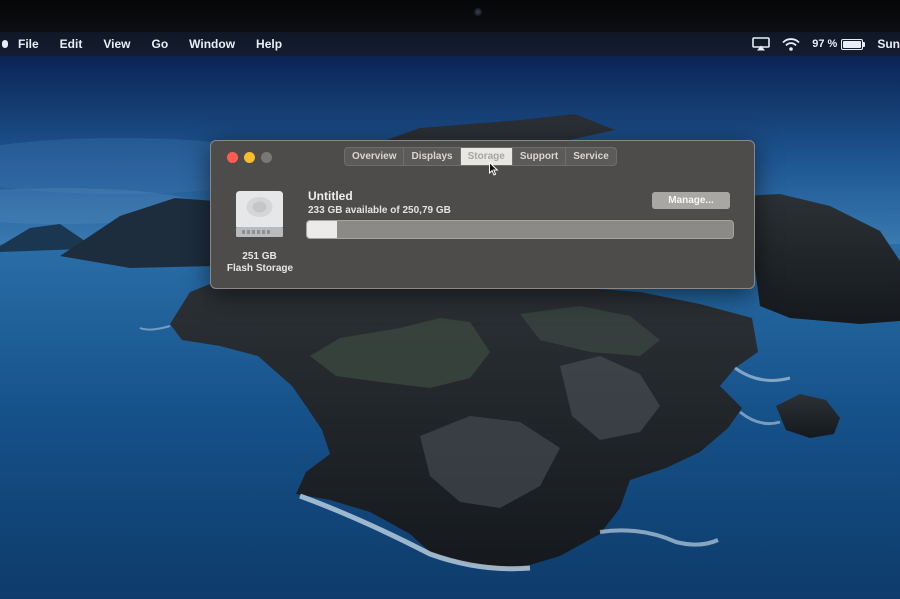 This screenshot has height=599, width=900. I want to click on volume-name: Untitled, so click(330, 196).